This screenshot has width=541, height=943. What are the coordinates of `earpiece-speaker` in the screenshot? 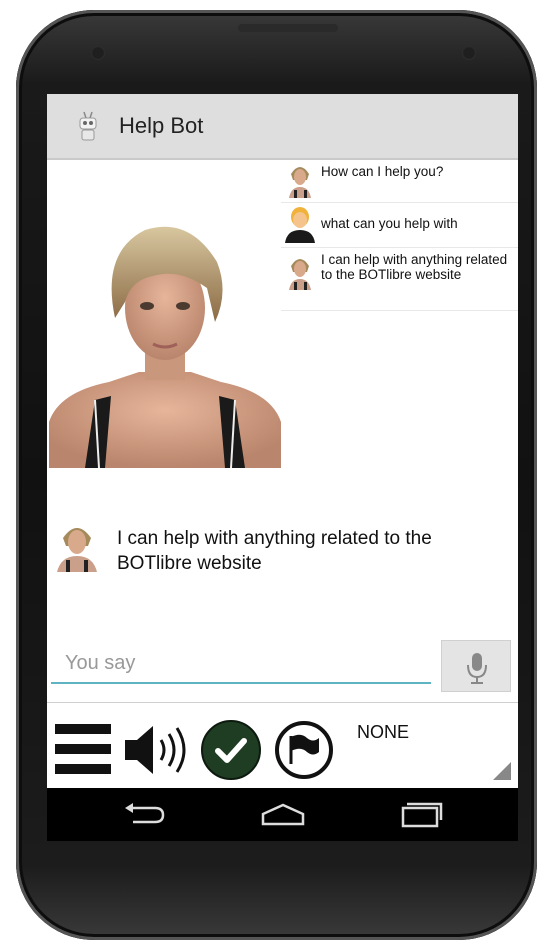 It's located at (288, 28).